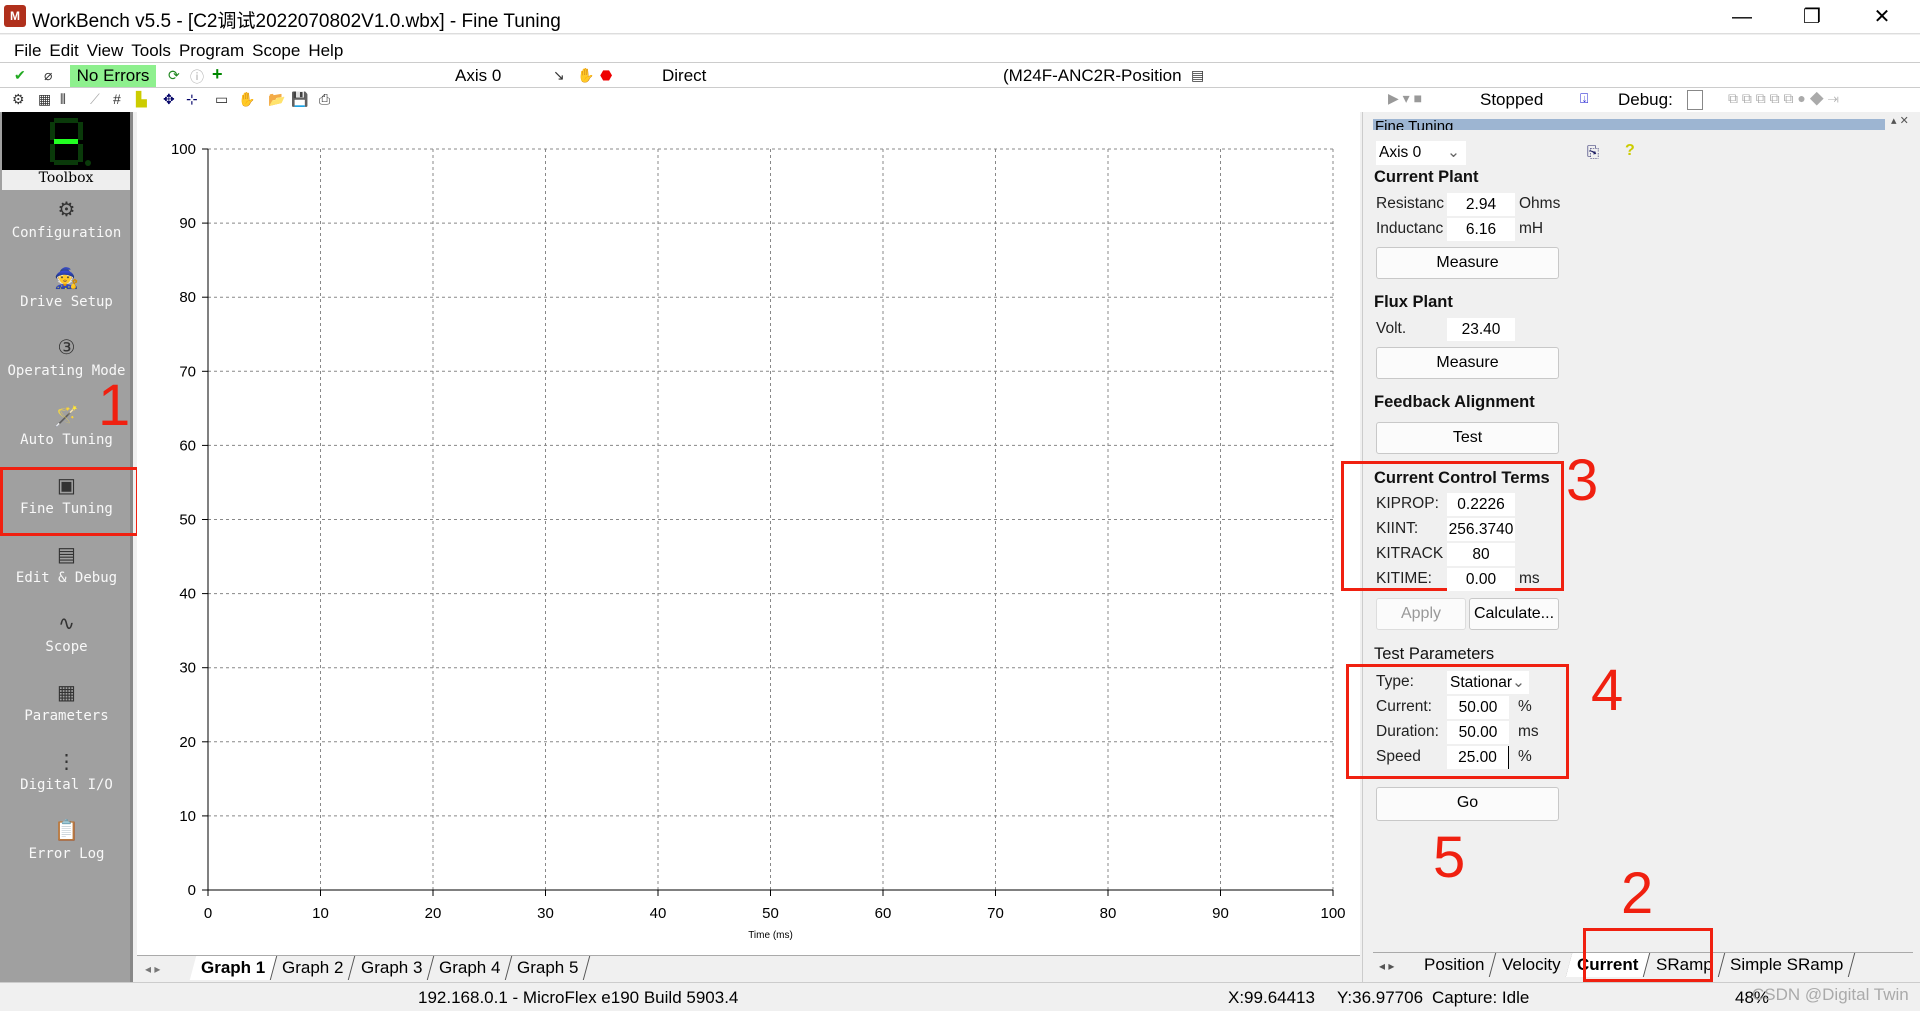 This screenshot has width=1920, height=1011. I want to click on axes-icon: ▙, so click(141, 99).